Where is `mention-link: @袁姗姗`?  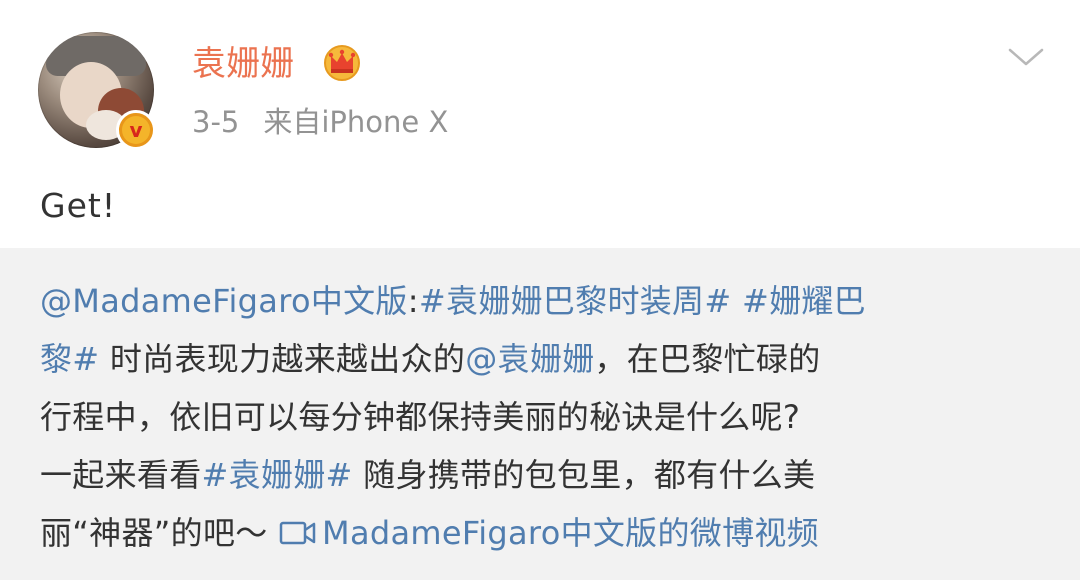
mention-link: @袁姗姗 is located at coordinates (529, 359).